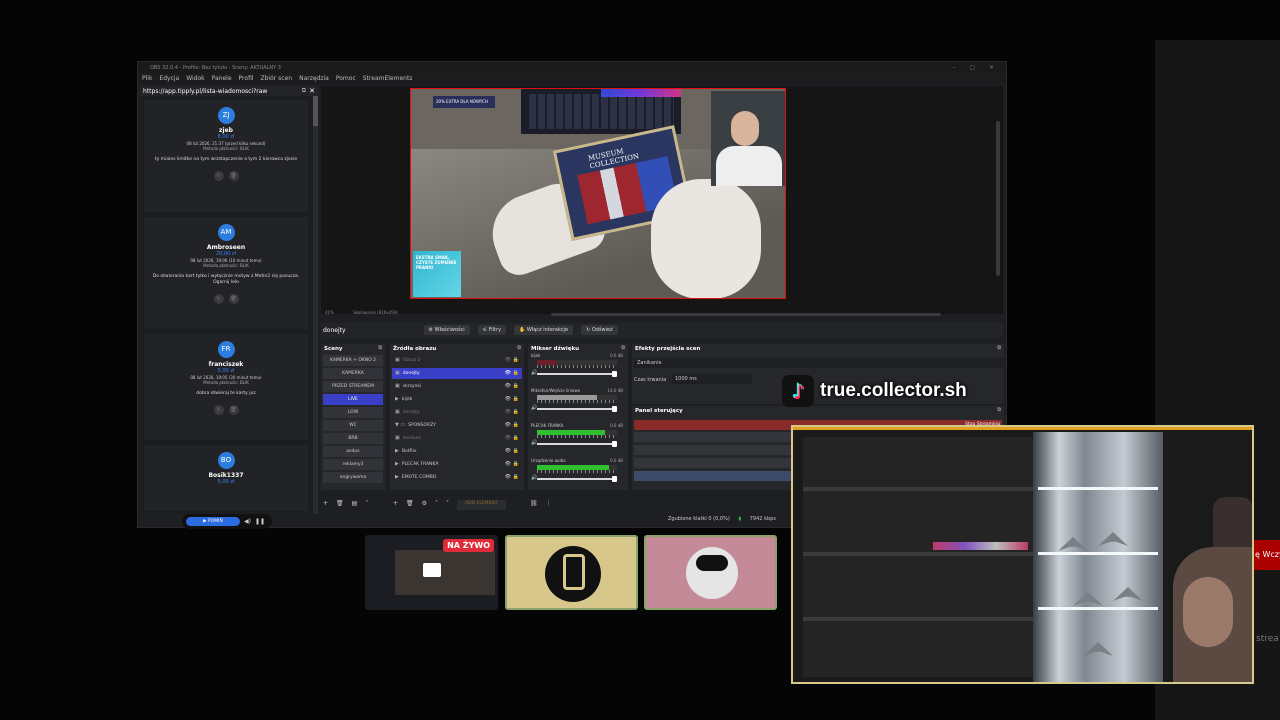  Describe the element at coordinates (353, 399) in the screenshot. I see `scene-item-active: LIVE` at that location.